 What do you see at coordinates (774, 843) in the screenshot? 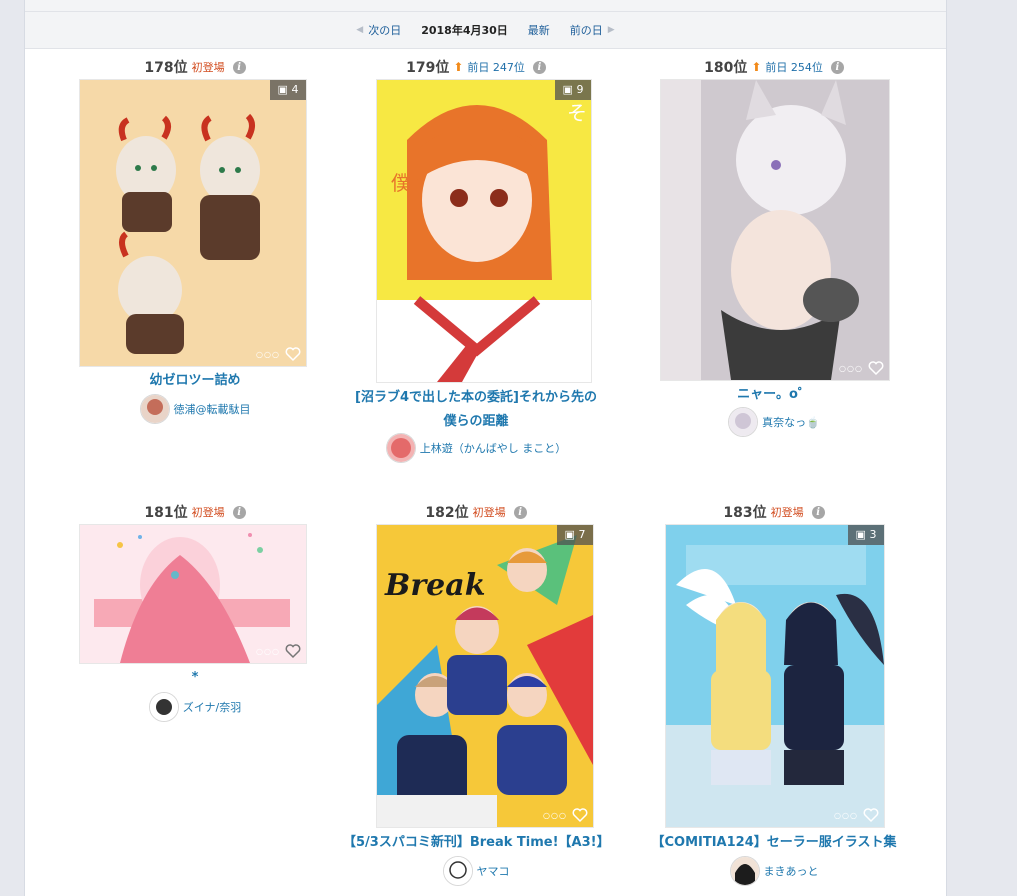
I see `artwork-title: 【COMITIA124】セーラー服イラスト集` at bounding box center [774, 843].